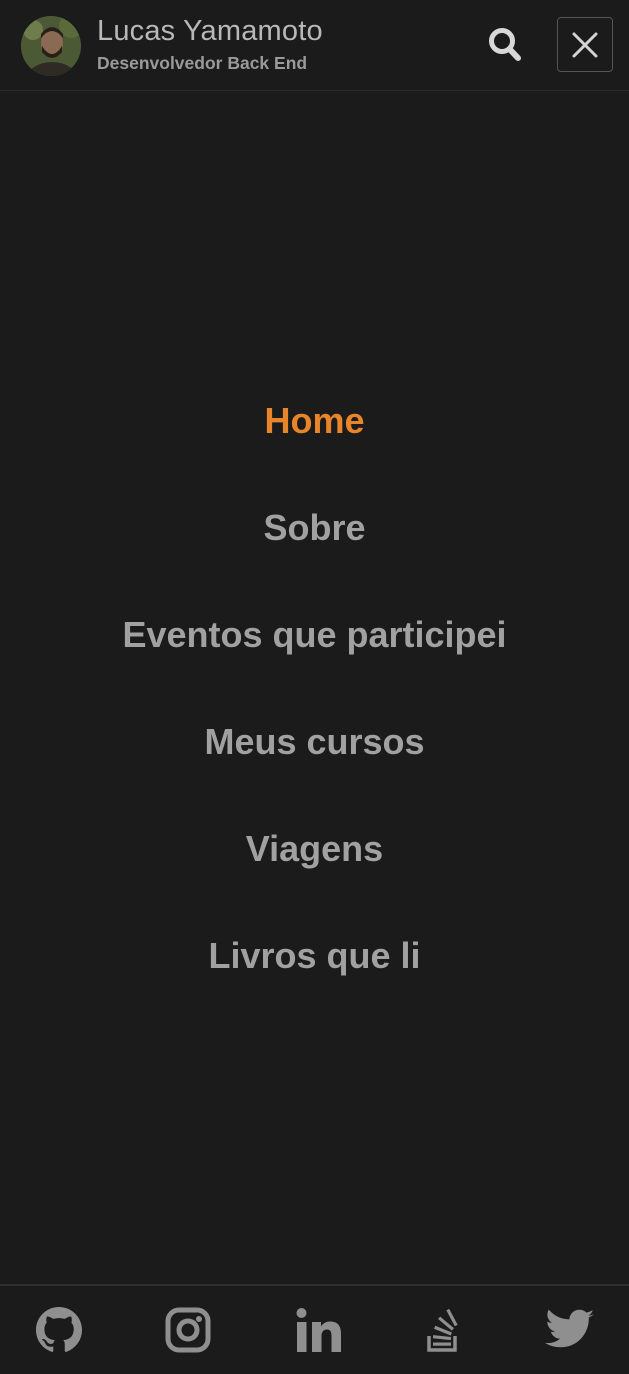  I want to click on stackoverflow-icon, so click(442, 1330).